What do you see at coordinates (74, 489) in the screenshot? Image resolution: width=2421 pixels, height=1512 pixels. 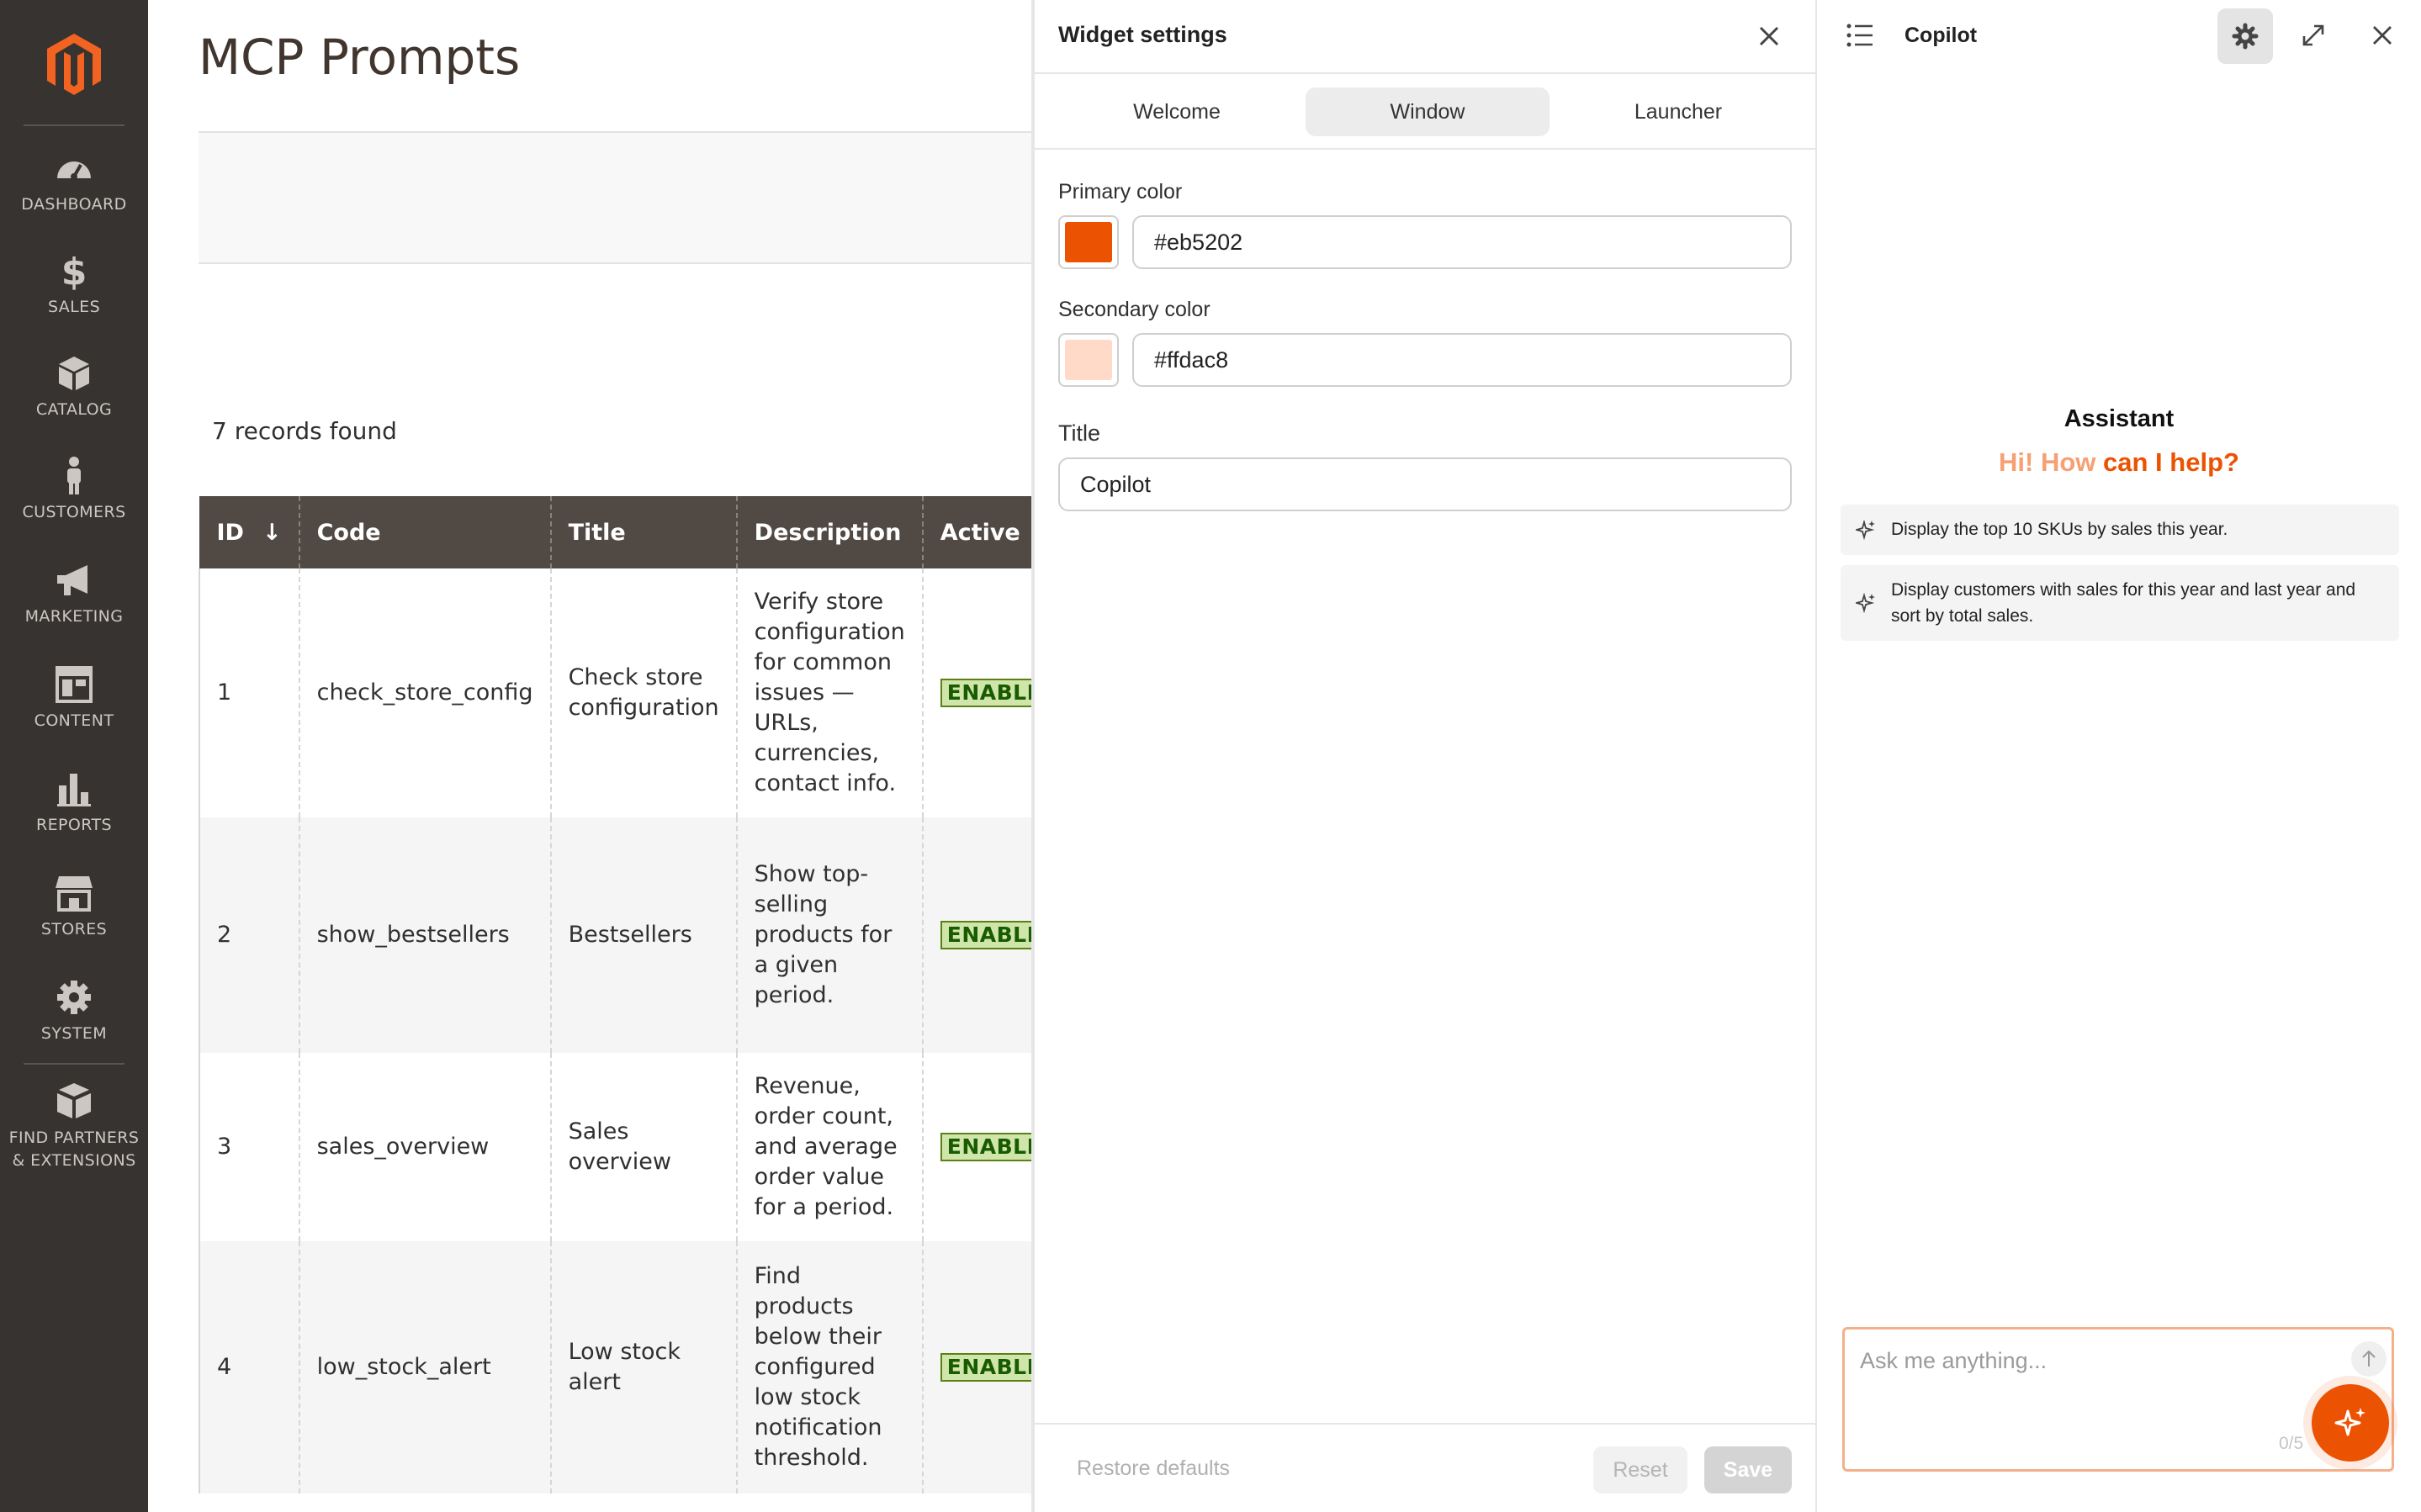 I see `nav-item-customers: CUSTOMERS` at bounding box center [74, 489].